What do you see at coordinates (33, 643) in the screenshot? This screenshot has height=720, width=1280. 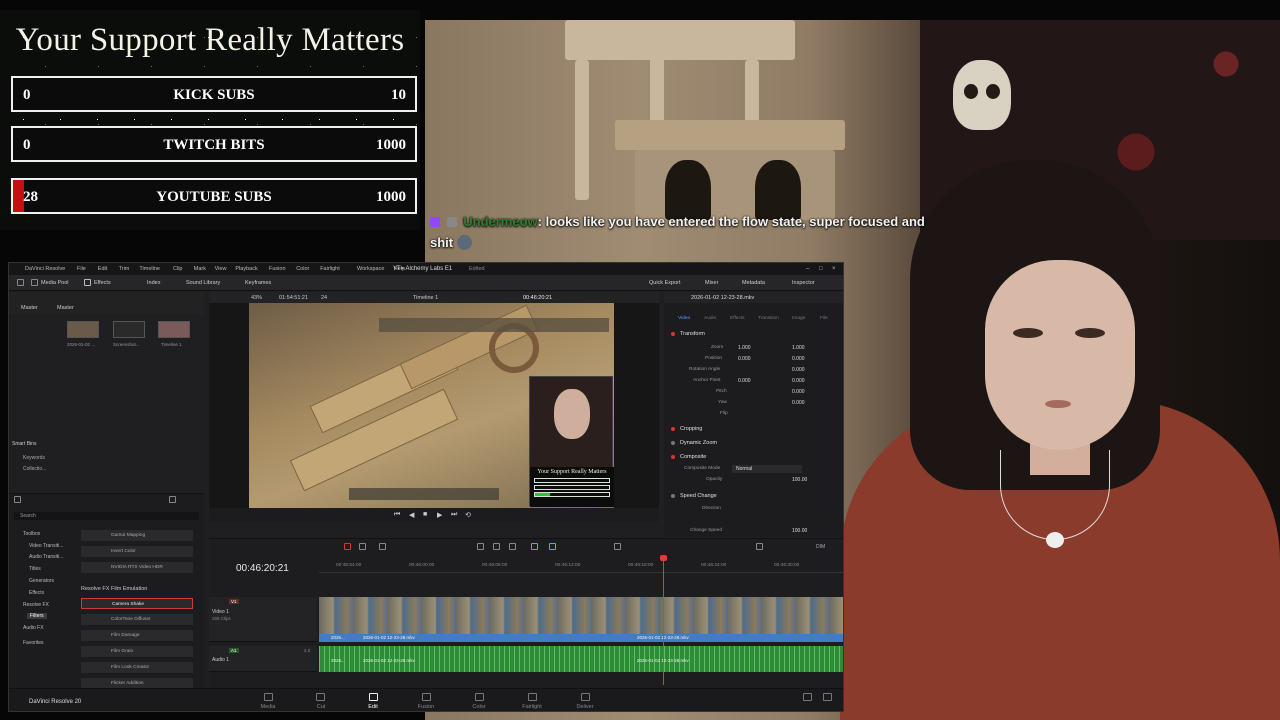 I see `fx-category: Favorites` at bounding box center [33, 643].